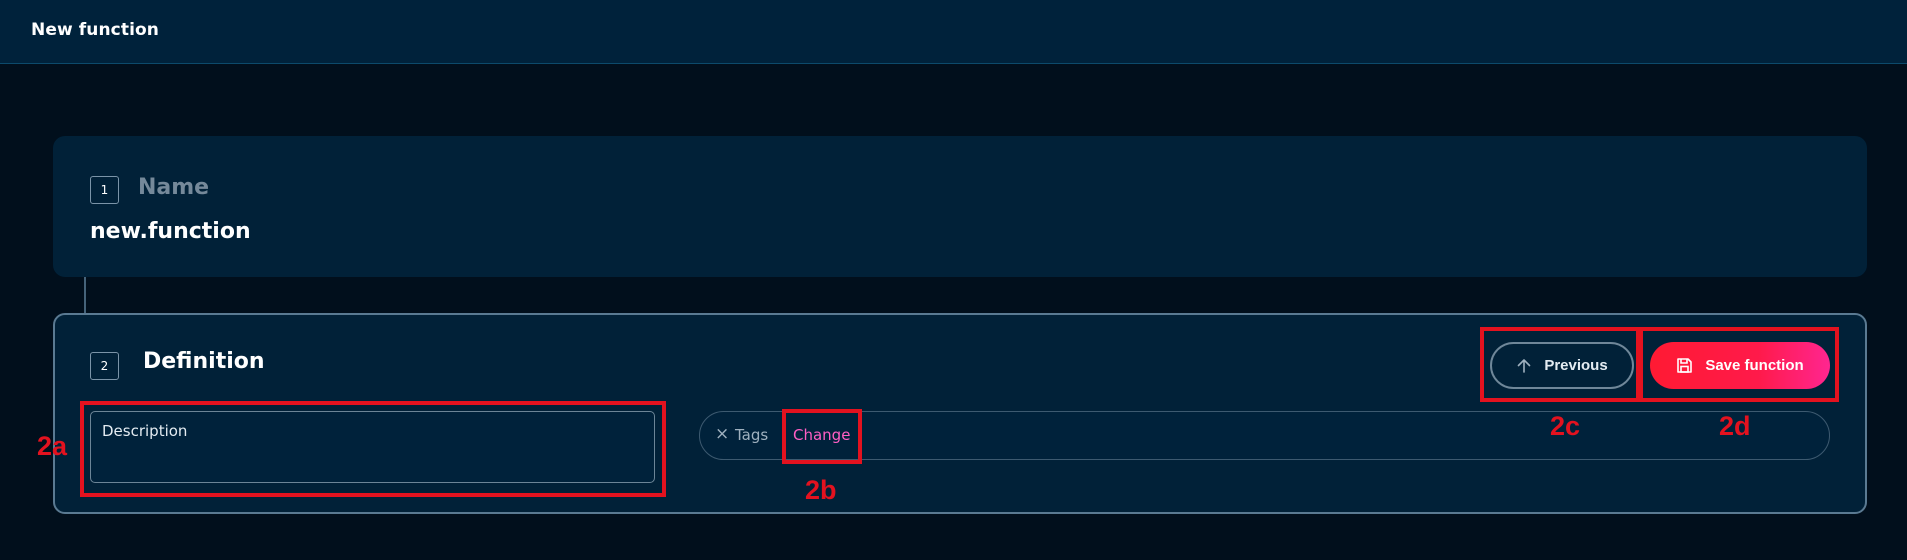 Image resolution: width=1907 pixels, height=560 pixels. What do you see at coordinates (52, 446) in the screenshot?
I see `annotation-label-2a: 2a` at bounding box center [52, 446].